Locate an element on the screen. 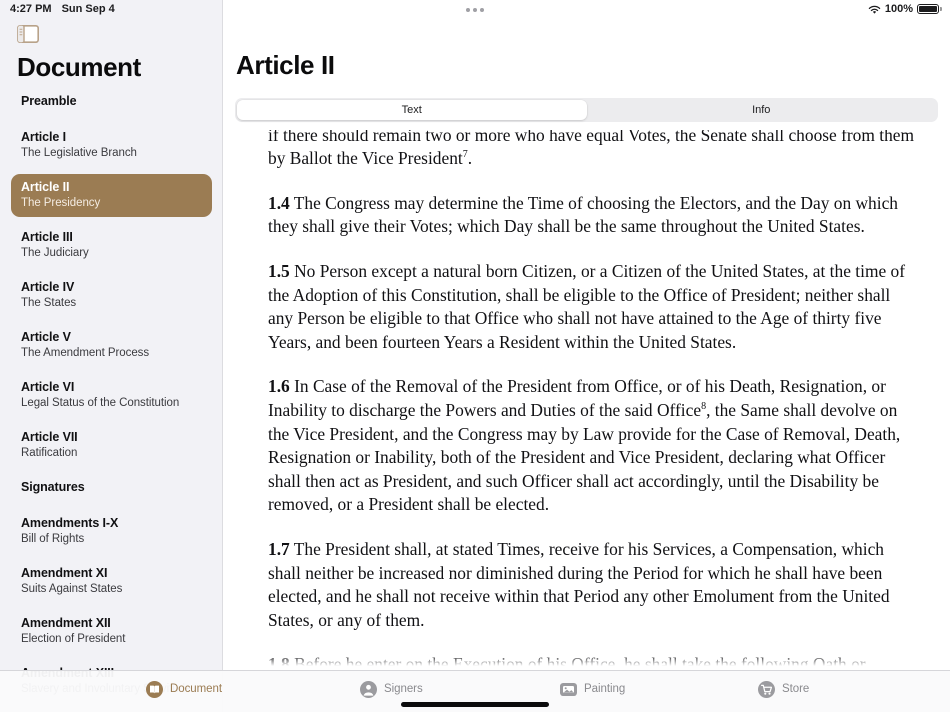 The height and width of the screenshot is (712, 950). tab-store: Store is located at coordinates (783, 686).